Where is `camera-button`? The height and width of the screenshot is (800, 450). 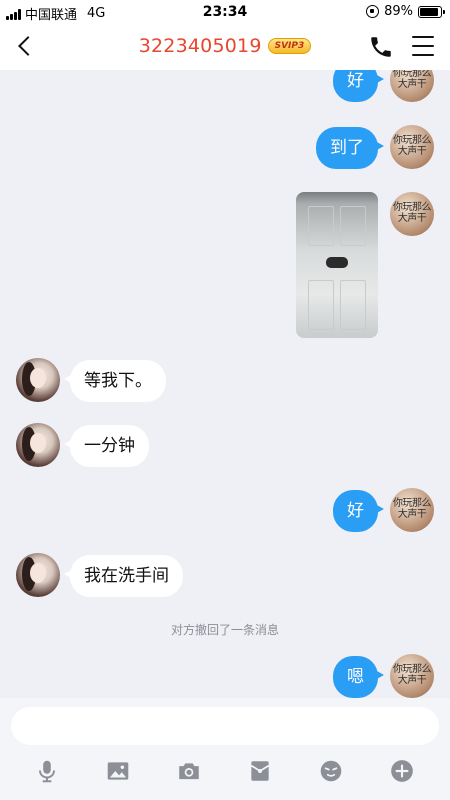 camera-button is located at coordinates (189, 771).